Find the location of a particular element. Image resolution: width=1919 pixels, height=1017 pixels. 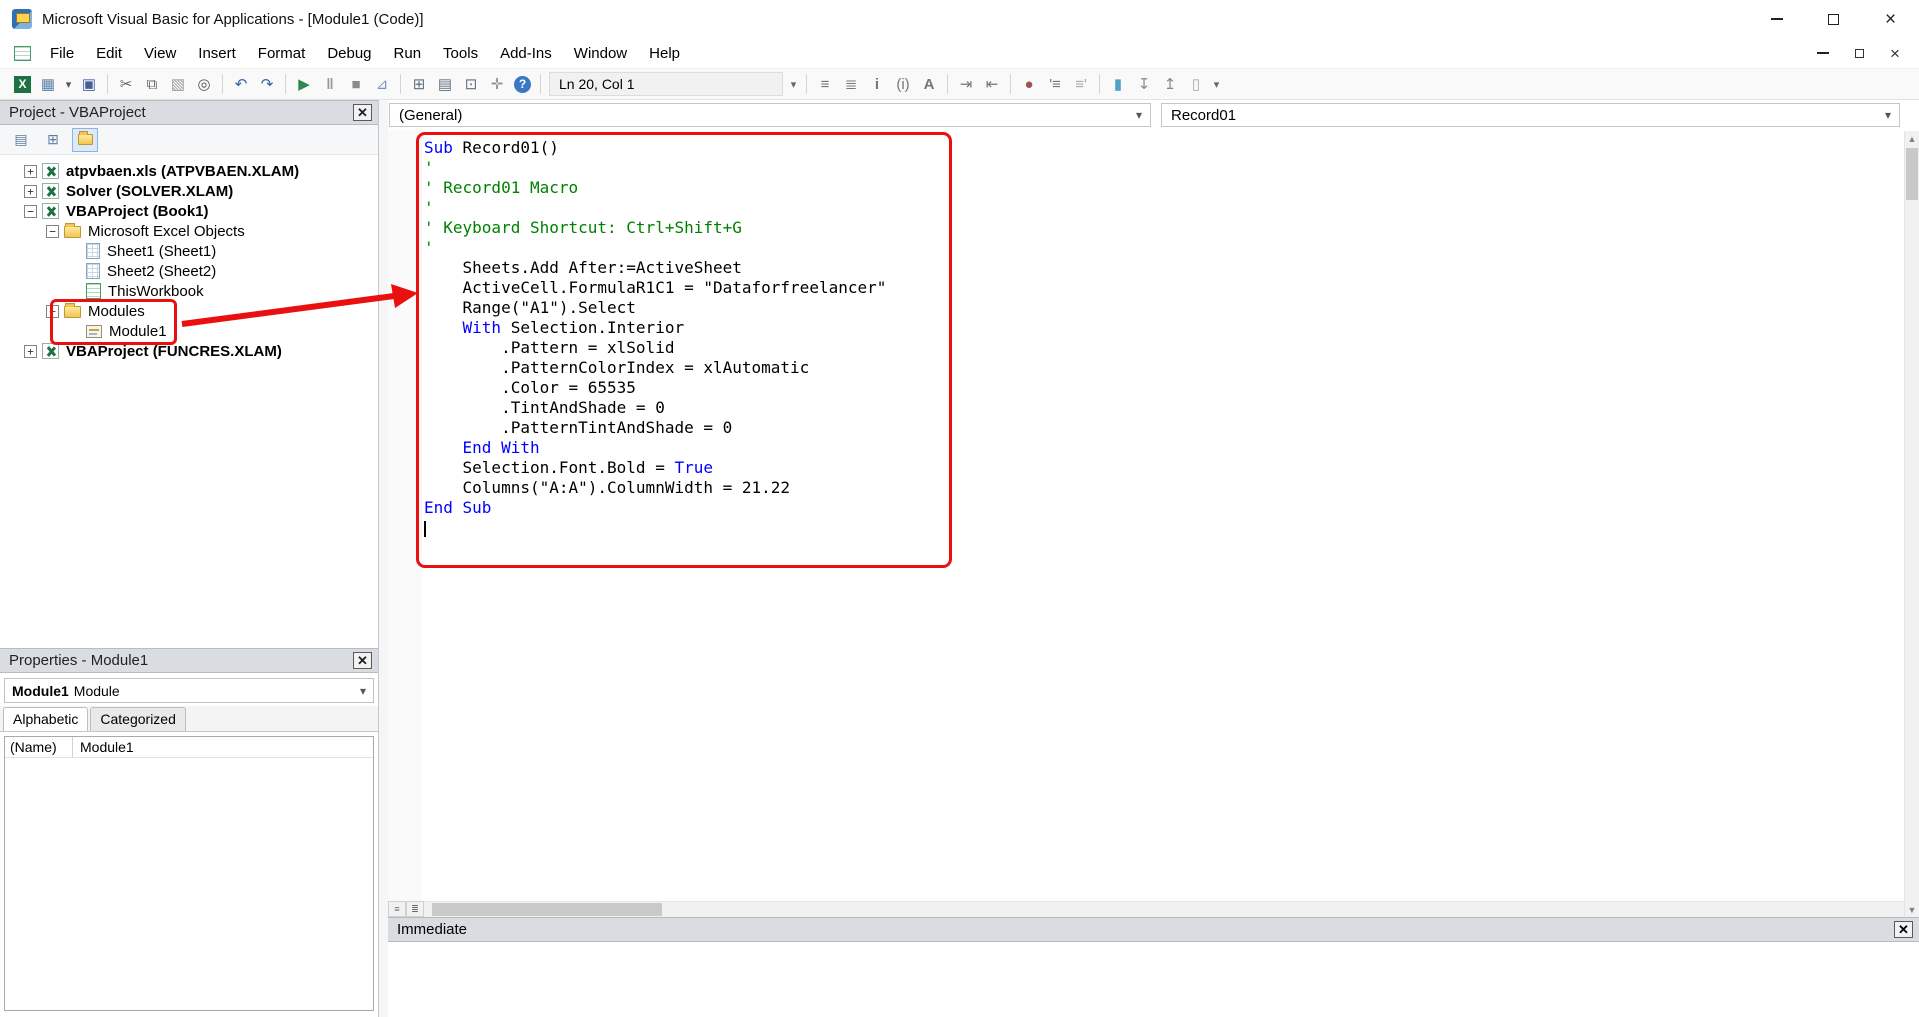

toolbox-icon: ✛ is located at coordinates (497, 84).